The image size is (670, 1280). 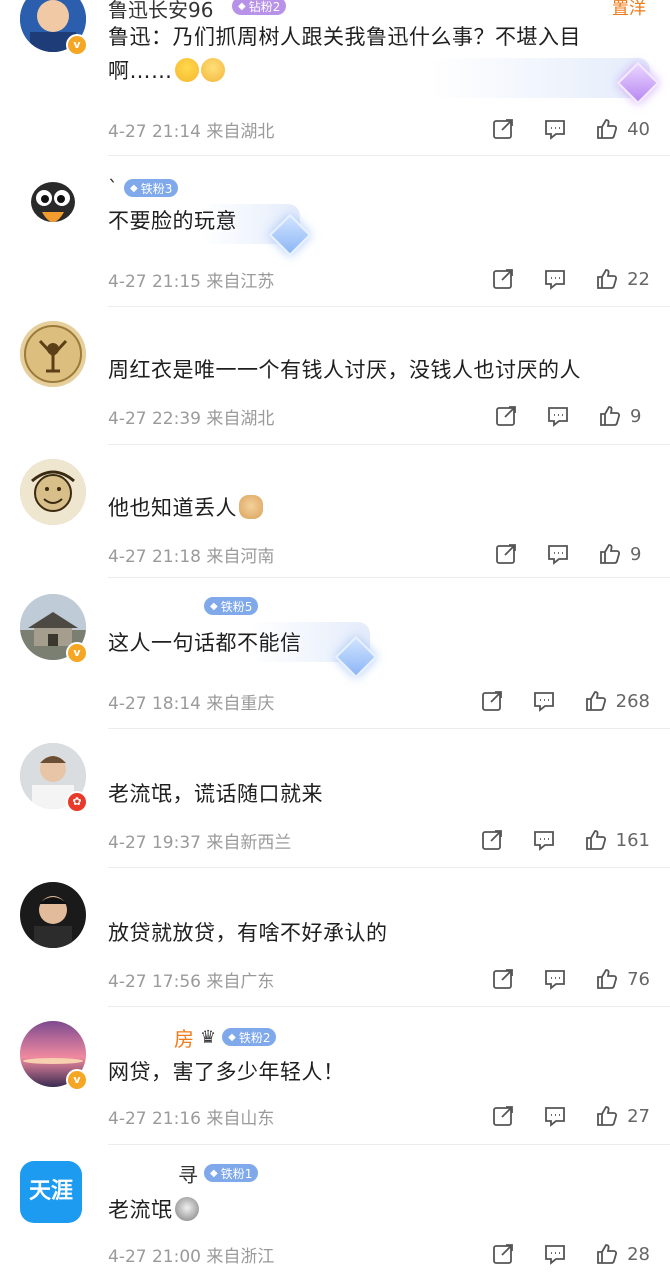 What do you see at coordinates (77, 45) in the screenshot?
I see `verified-badge-icon: v` at bounding box center [77, 45].